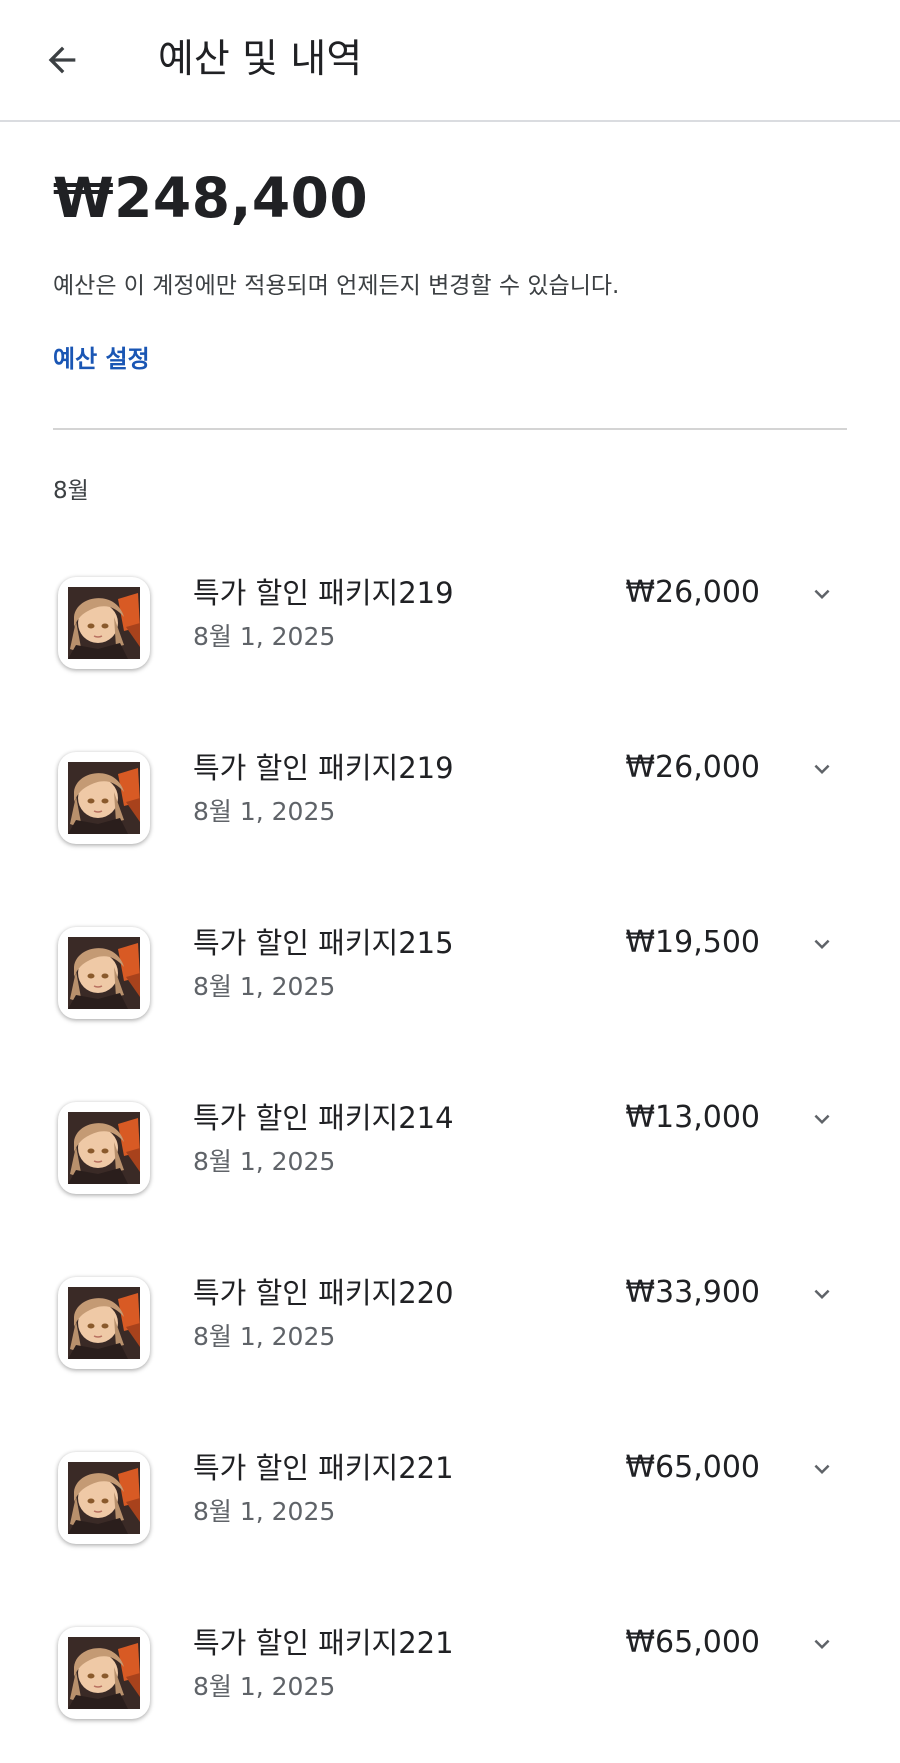 The image size is (900, 1763). What do you see at coordinates (323, 1118) in the screenshot?
I see `item-title: 특가 할인 패키지214` at bounding box center [323, 1118].